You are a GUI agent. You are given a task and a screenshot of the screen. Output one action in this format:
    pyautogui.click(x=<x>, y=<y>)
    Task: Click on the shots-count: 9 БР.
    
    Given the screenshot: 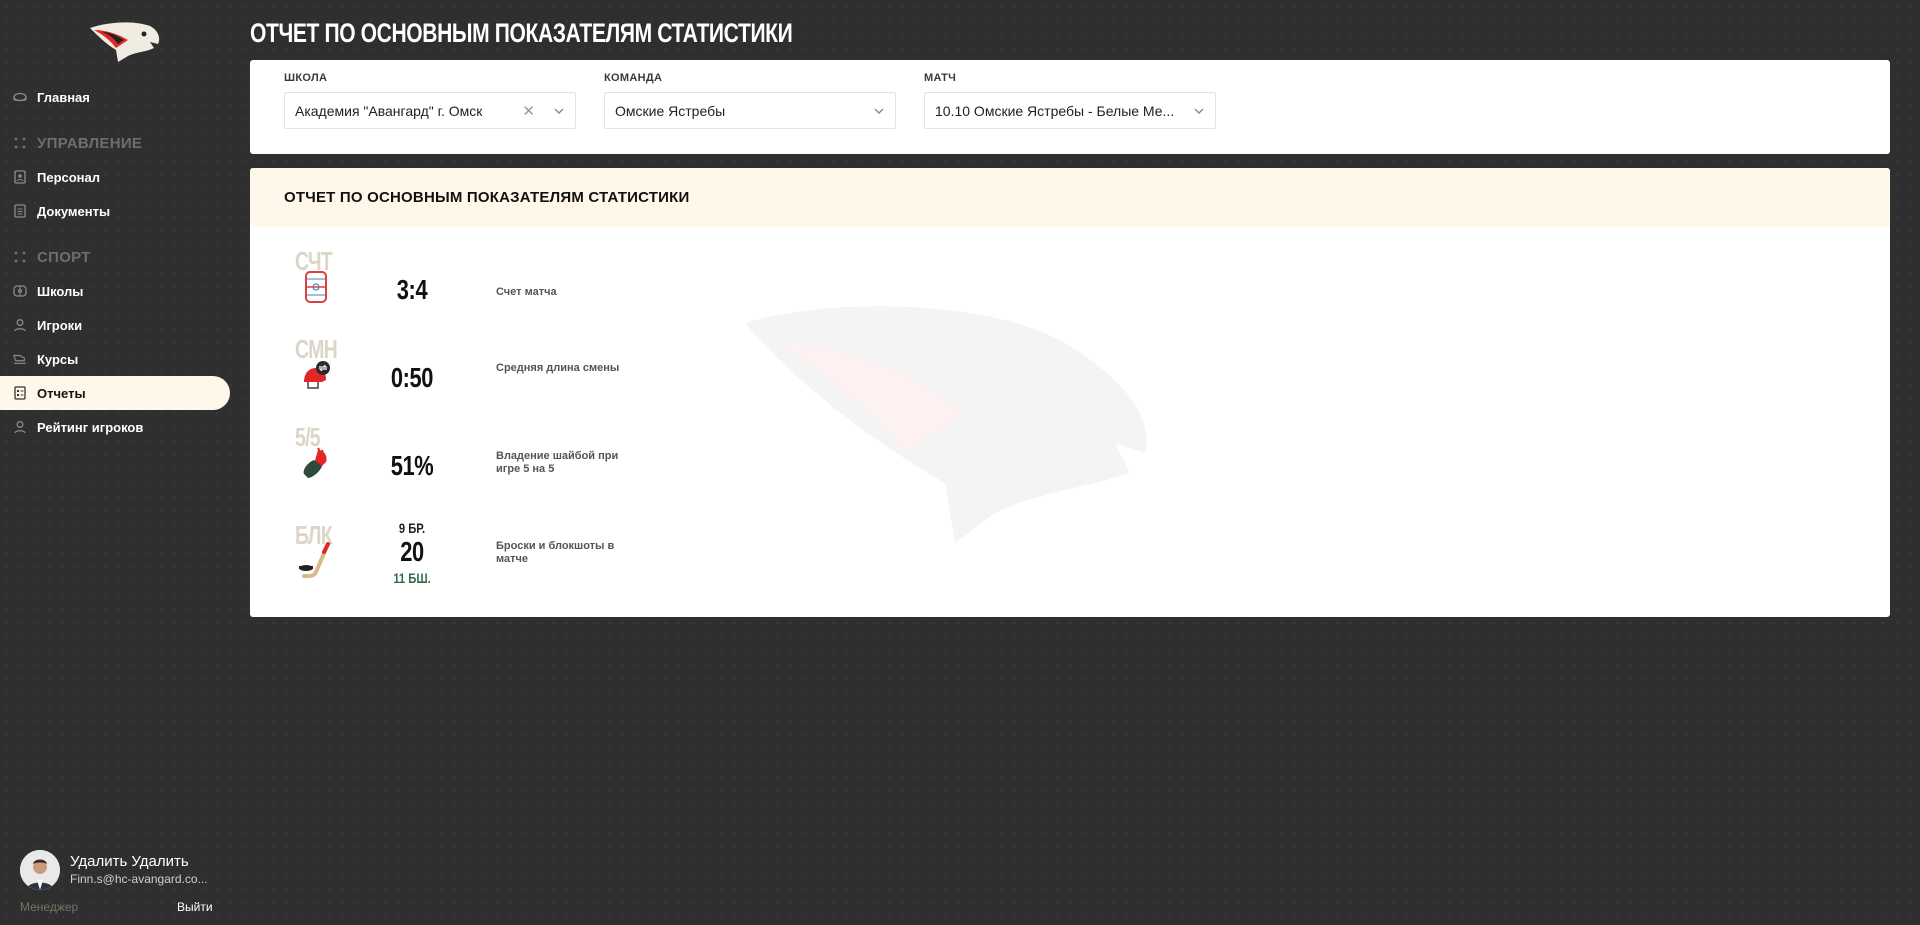 What is the action you would take?
    pyautogui.click(x=412, y=528)
    